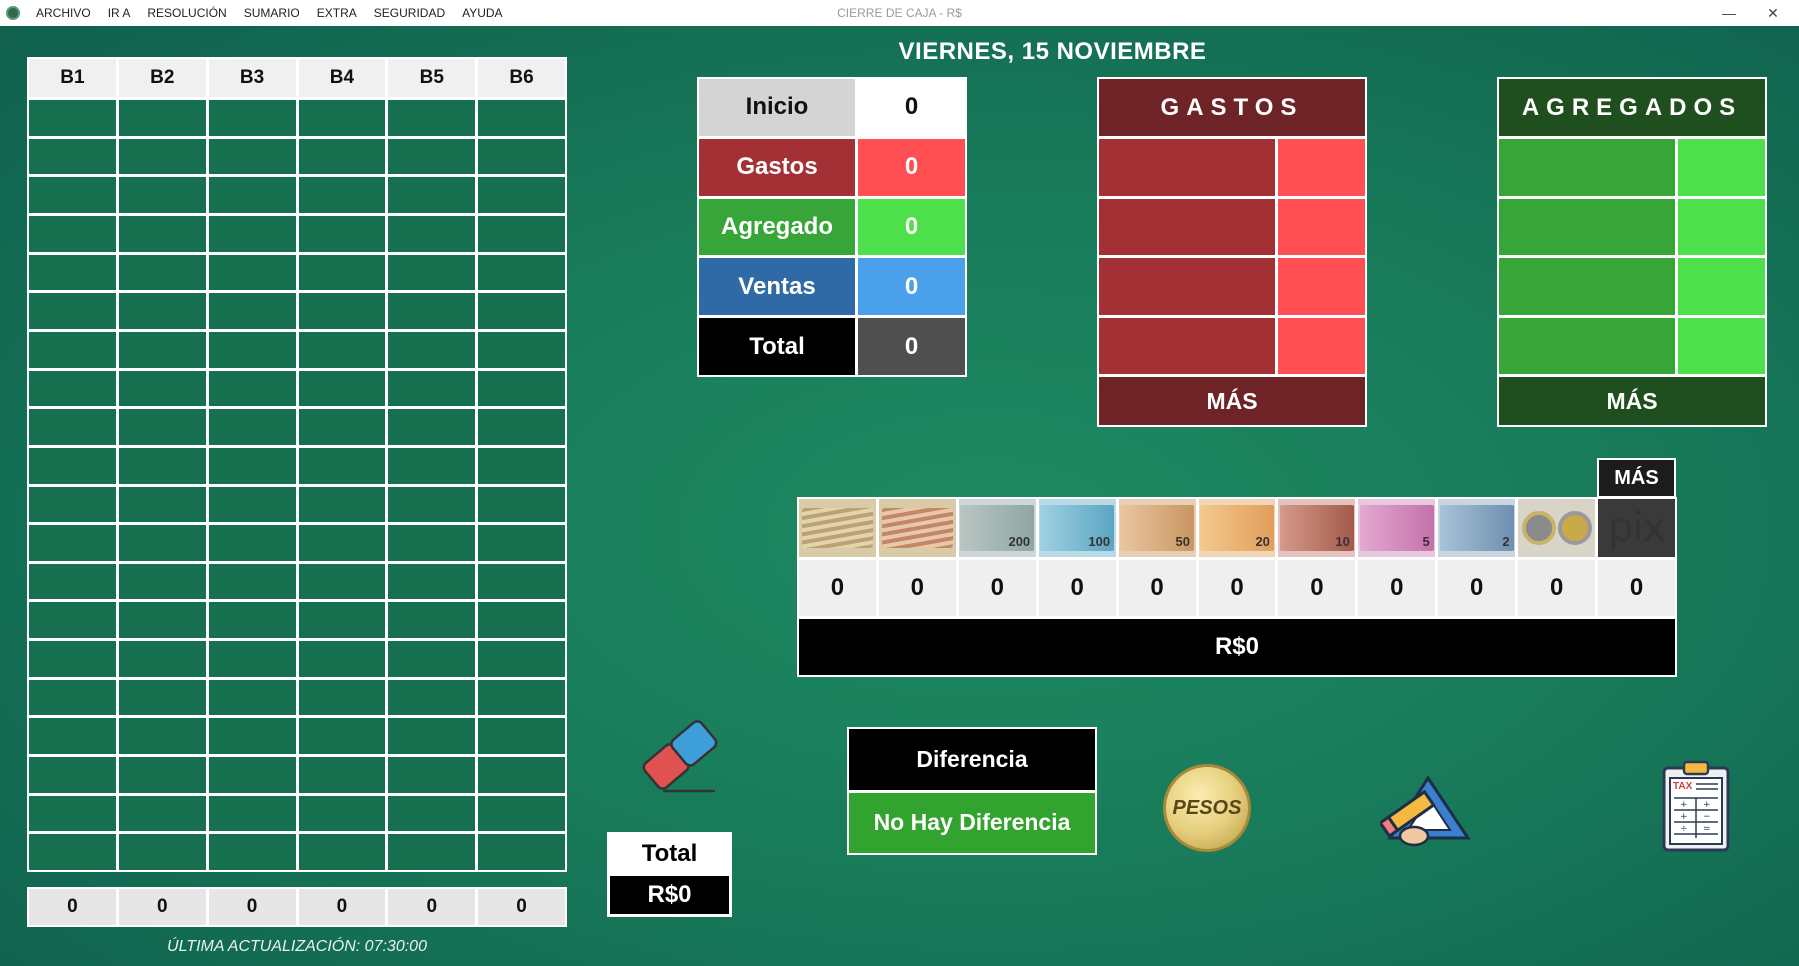  Describe the element at coordinates (119, 13) in the screenshot. I see `menu-ir-a: IR A` at that location.